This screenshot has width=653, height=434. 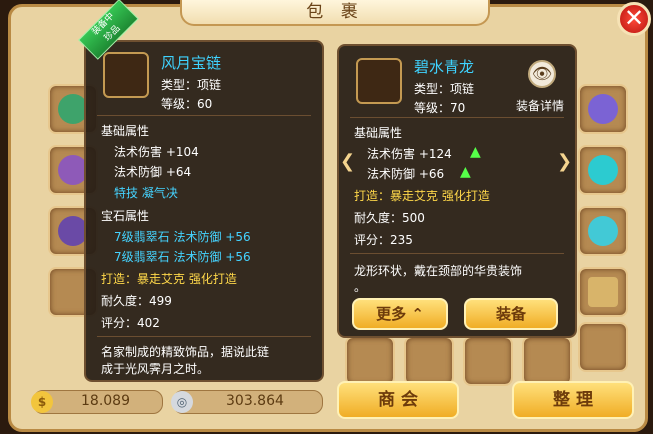 What do you see at coordinates (383, 240) in the screenshot?
I see `score: 评分：235` at bounding box center [383, 240].